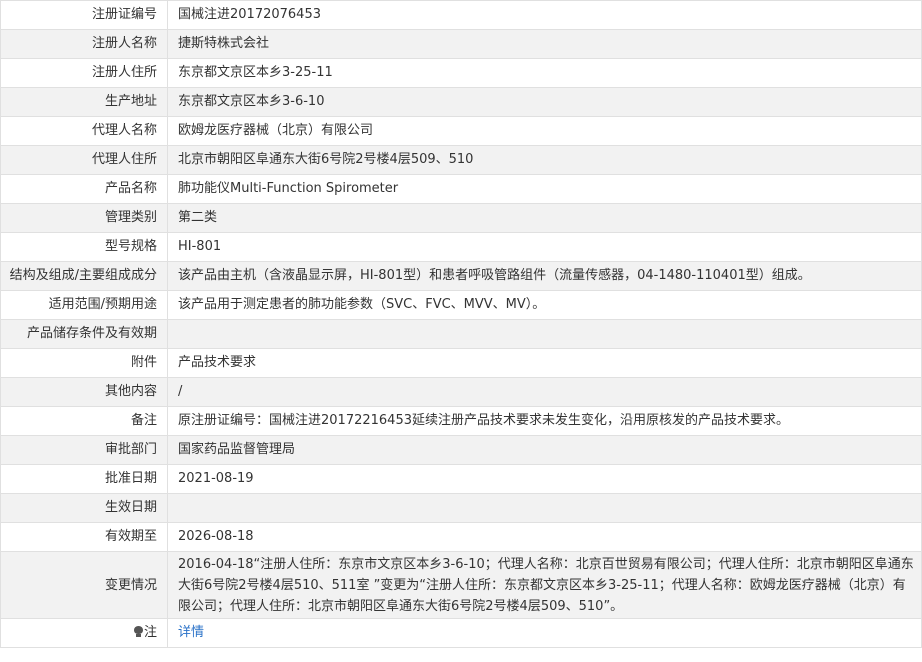 The width and height of the screenshot is (922, 662). I want to click on row-registrant-address: 注册人住所 东京都文京区本乡3-25-11, so click(461, 73).